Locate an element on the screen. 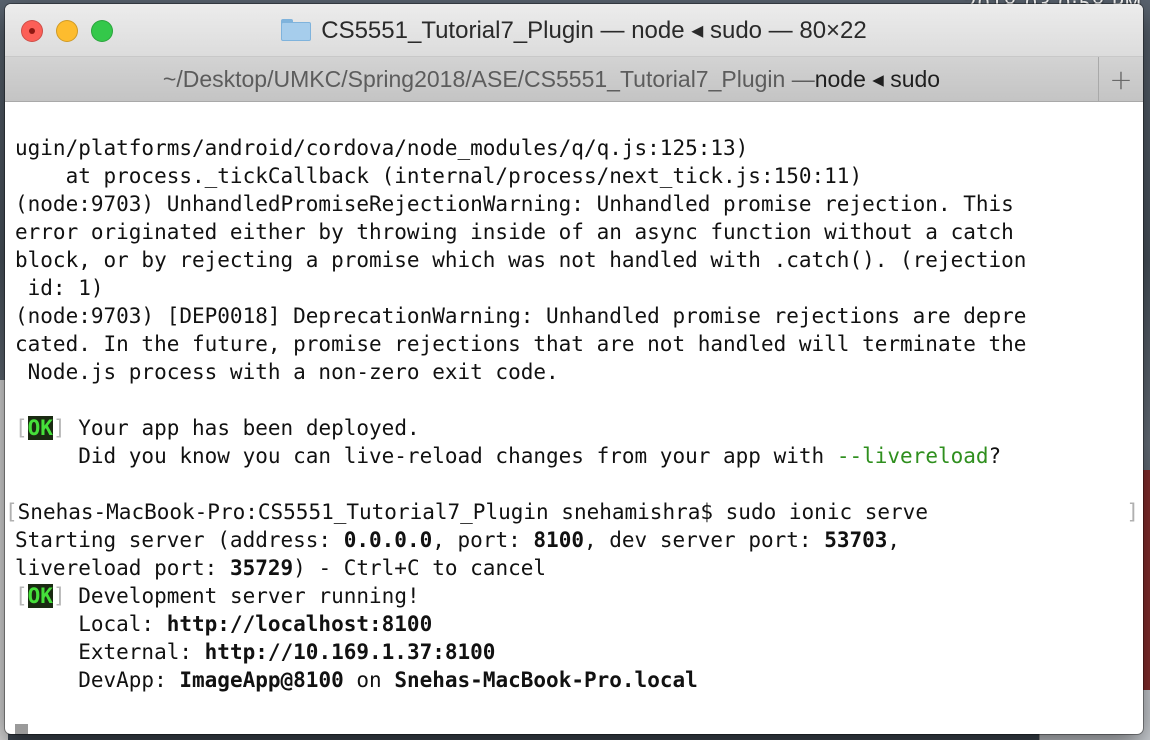 This screenshot has width=1150, height=740. output-line: [OK] Development server running! is located at coordinates (574, 596).